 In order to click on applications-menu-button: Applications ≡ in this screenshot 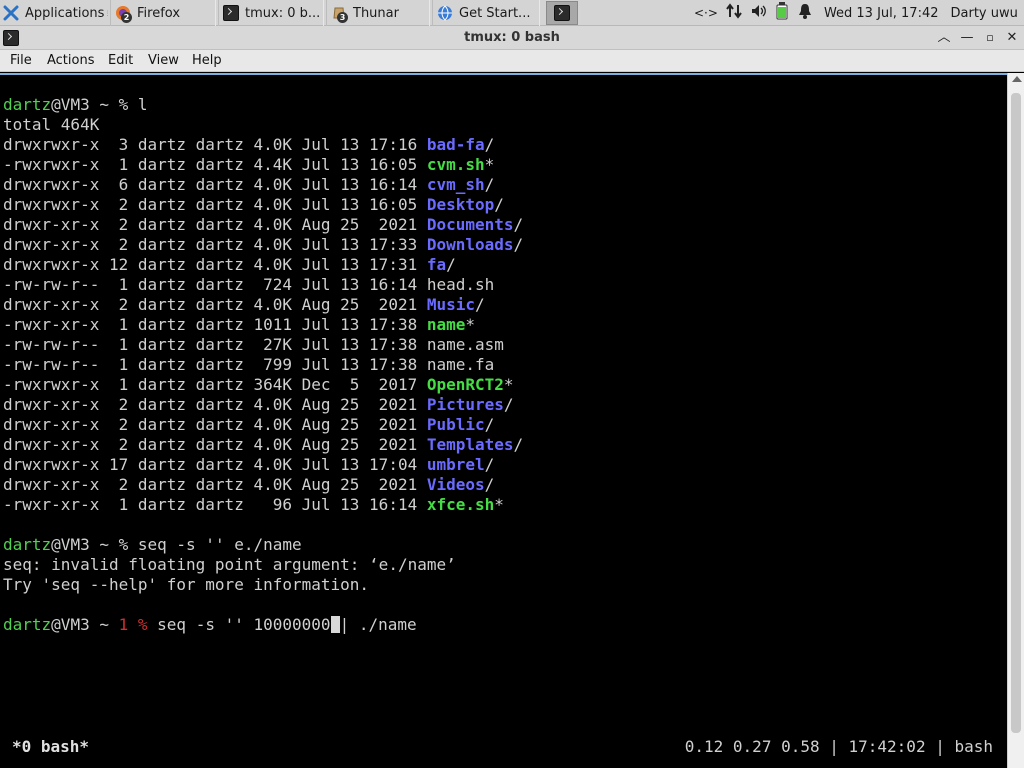, I will do `click(54, 13)`.